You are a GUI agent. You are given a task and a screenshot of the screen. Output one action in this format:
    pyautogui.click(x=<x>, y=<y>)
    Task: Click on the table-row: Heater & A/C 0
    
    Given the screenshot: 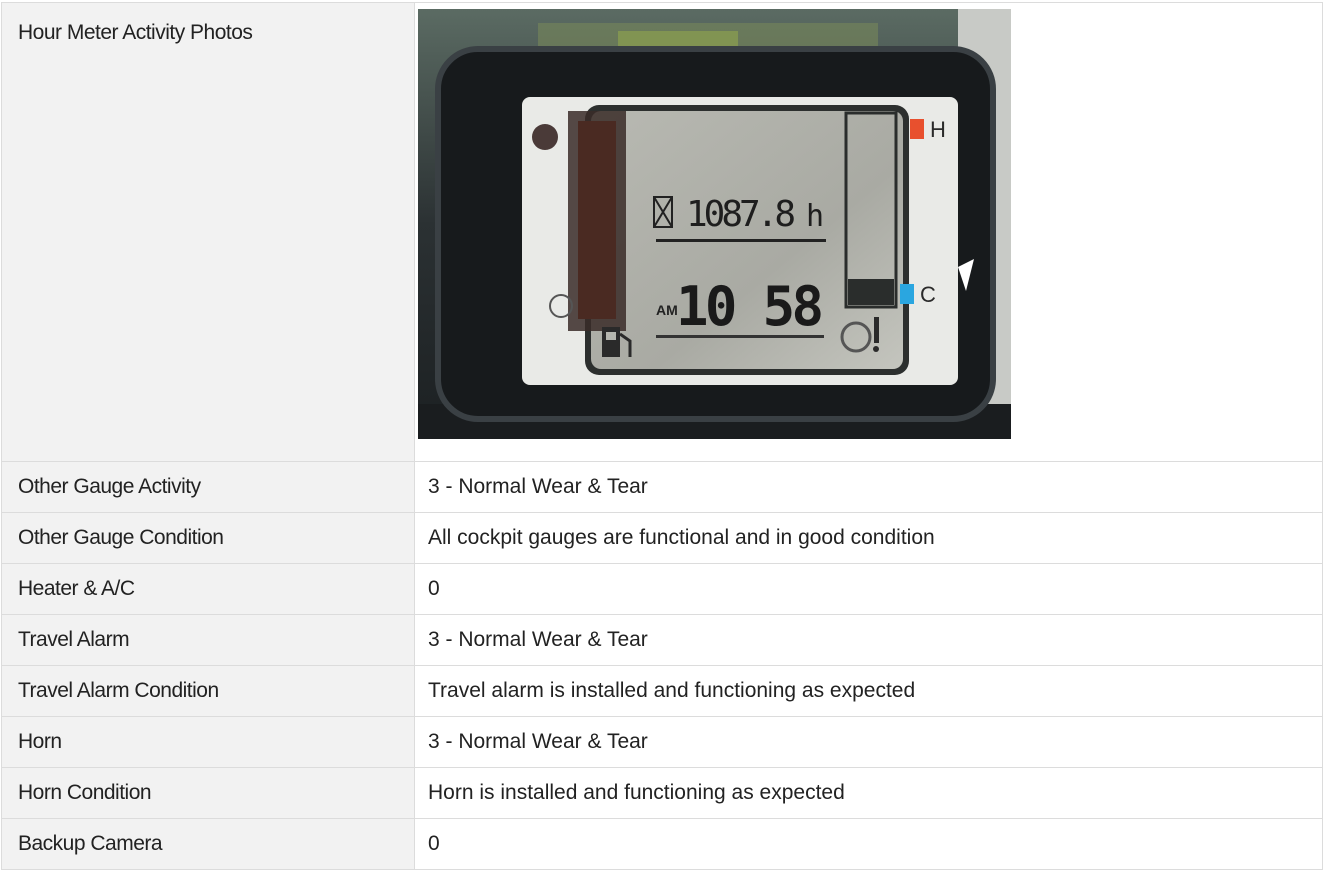 What is the action you would take?
    pyautogui.click(x=662, y=589)
    